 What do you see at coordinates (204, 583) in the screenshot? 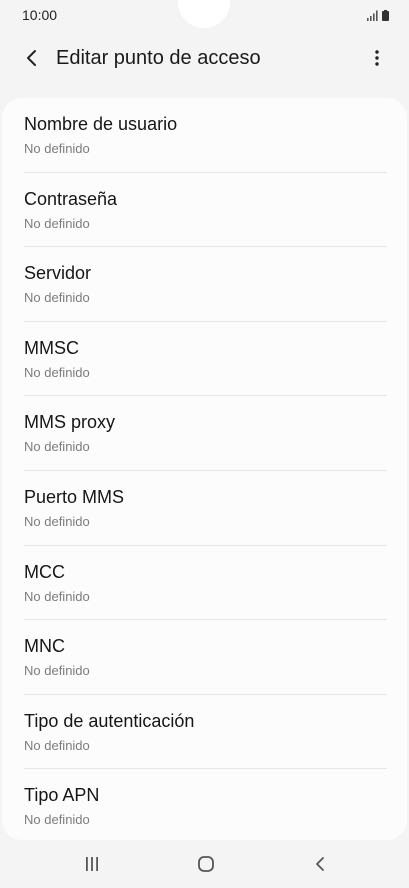
I see `setting-item-mcc: MCC No definido` at bounding box center [204, 583].